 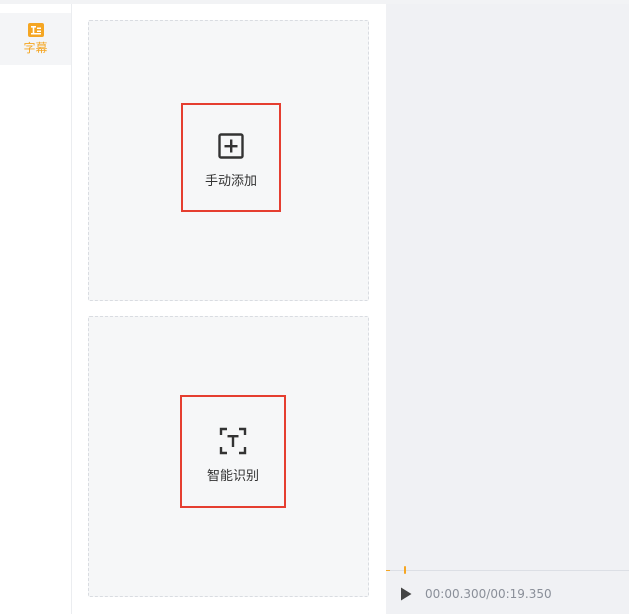 What do you see at coordinates (232, 476) in the screenshot?
I see `auto-recognize-label: 智能识别` at bounding box center [232, 476].